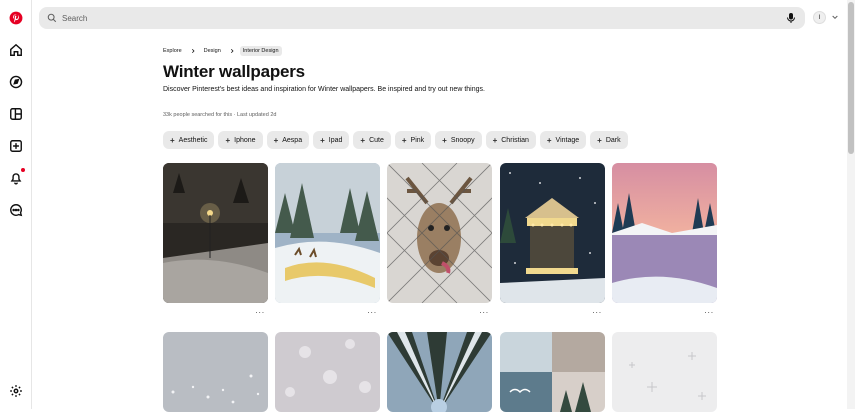  I want to click on chip-iphone: + Iphone, so click(240, 140).